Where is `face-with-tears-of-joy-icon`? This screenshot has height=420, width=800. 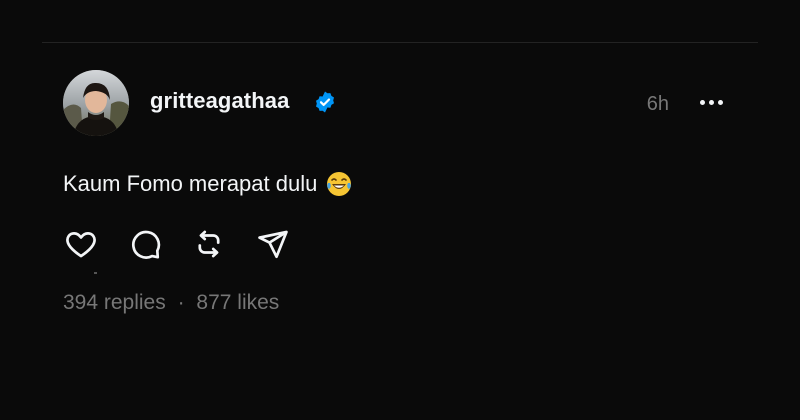 face-with-tears-of-joy-icon is located at coordinates (339, 184).